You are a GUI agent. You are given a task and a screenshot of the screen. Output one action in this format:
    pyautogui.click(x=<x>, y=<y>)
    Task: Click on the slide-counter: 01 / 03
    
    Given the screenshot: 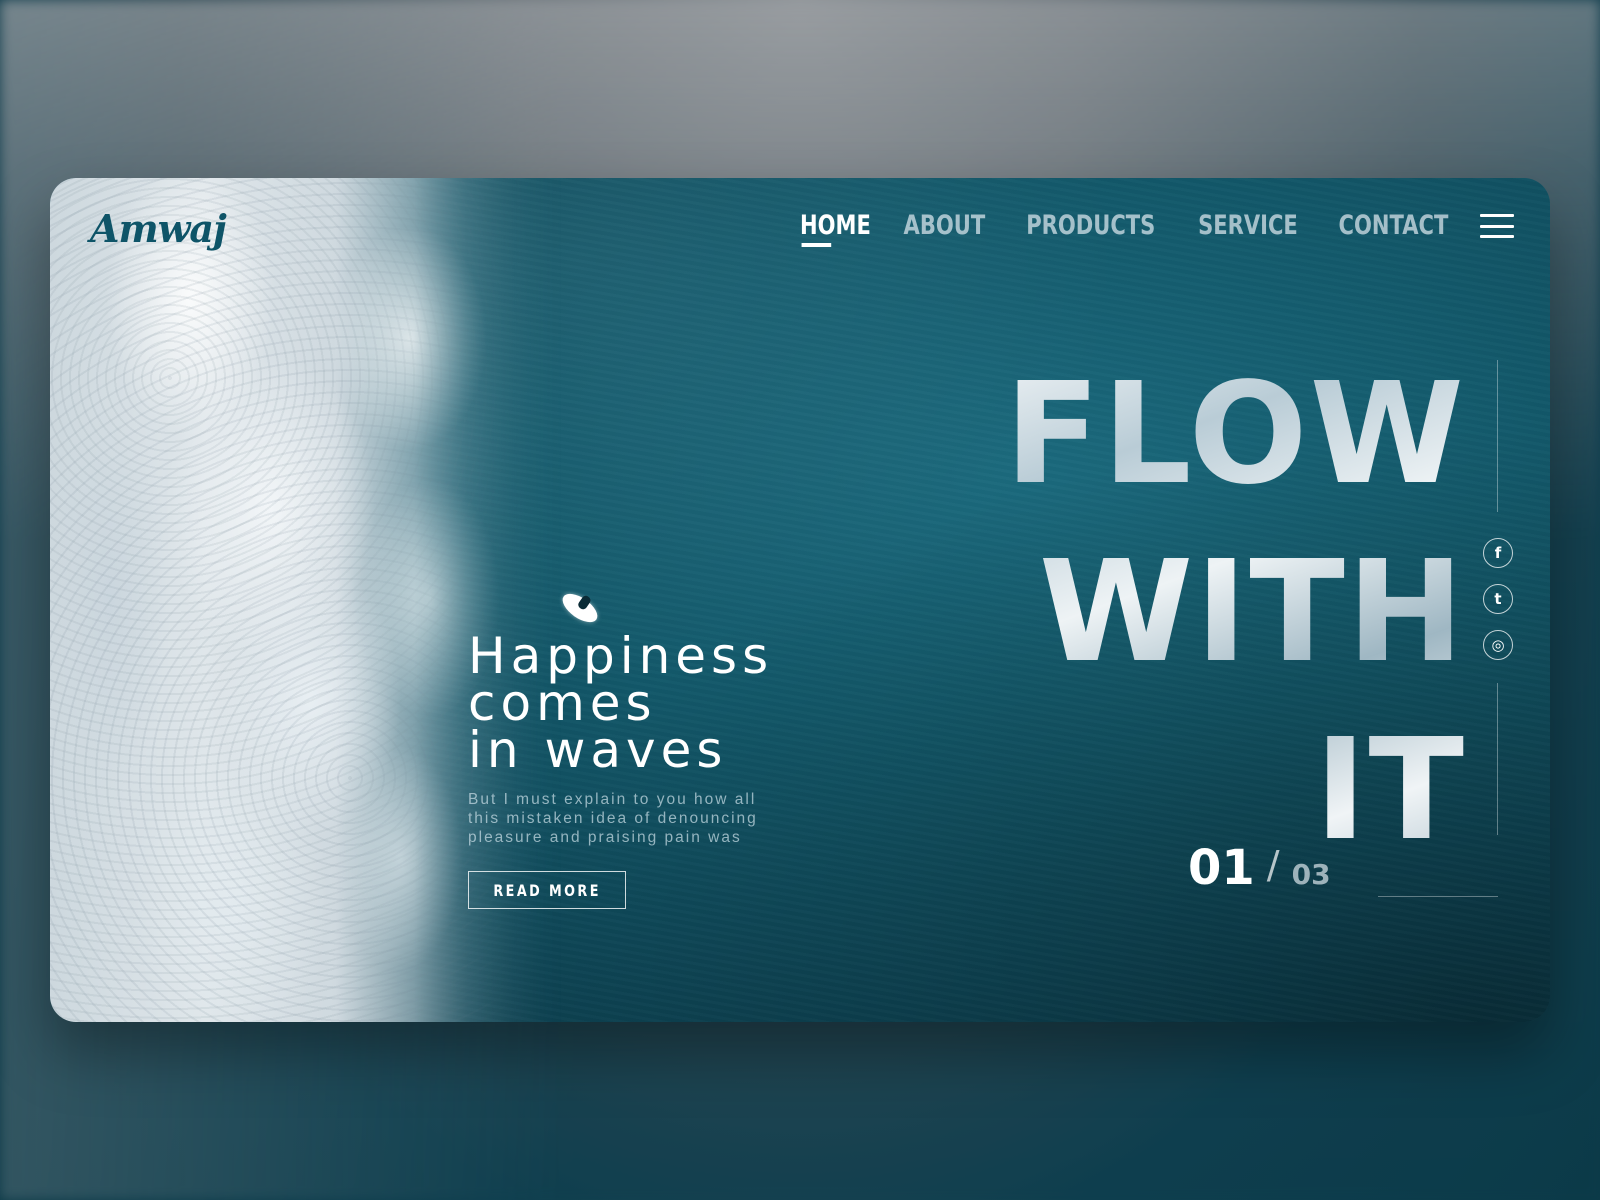 What is the action you would take?
    pyautogui.click(x=1259, y=868)
    